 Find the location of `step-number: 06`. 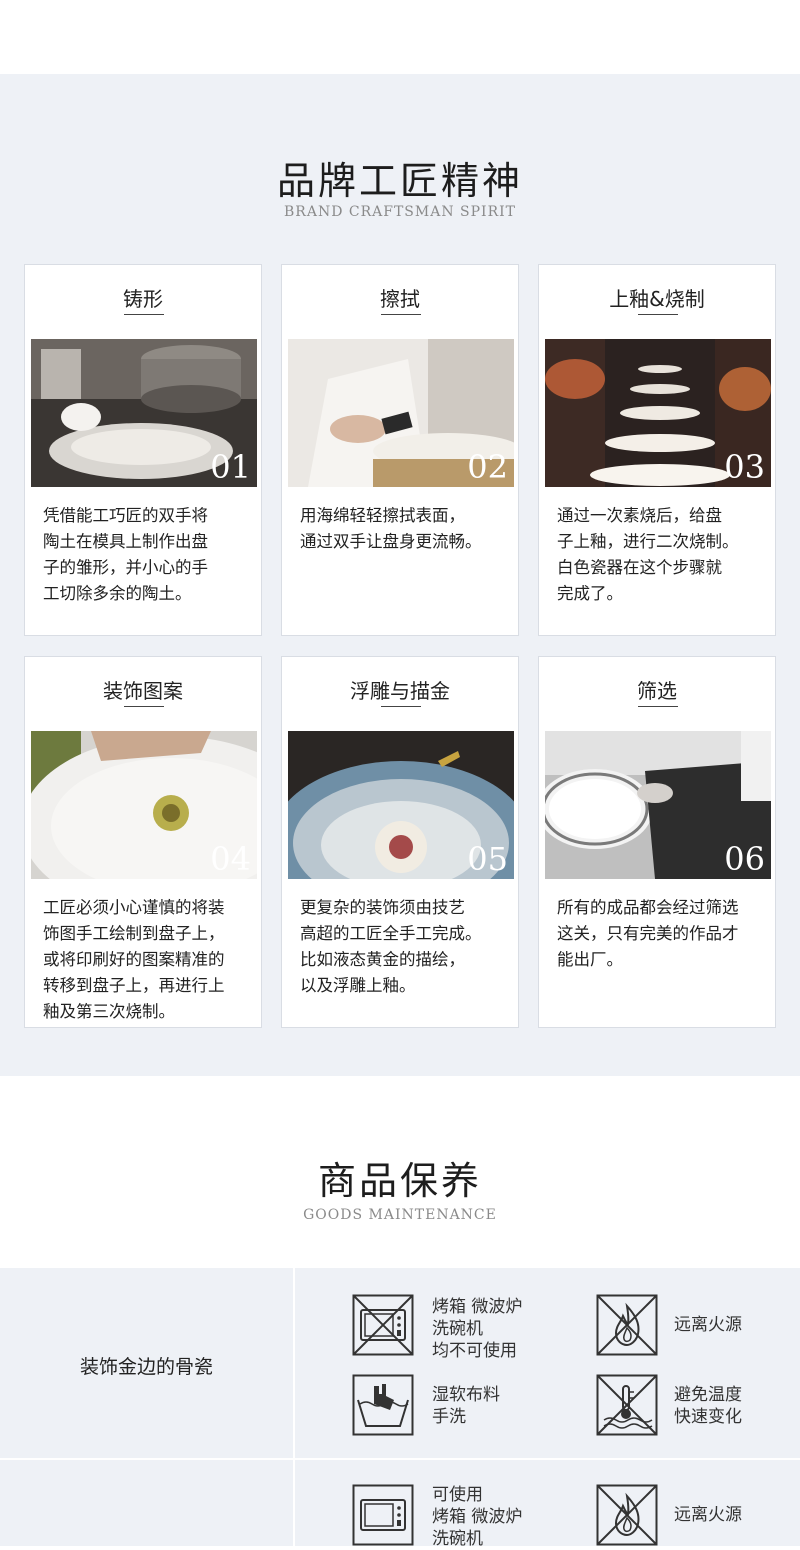

step-number: 06 is located at coordinates (744, 859).